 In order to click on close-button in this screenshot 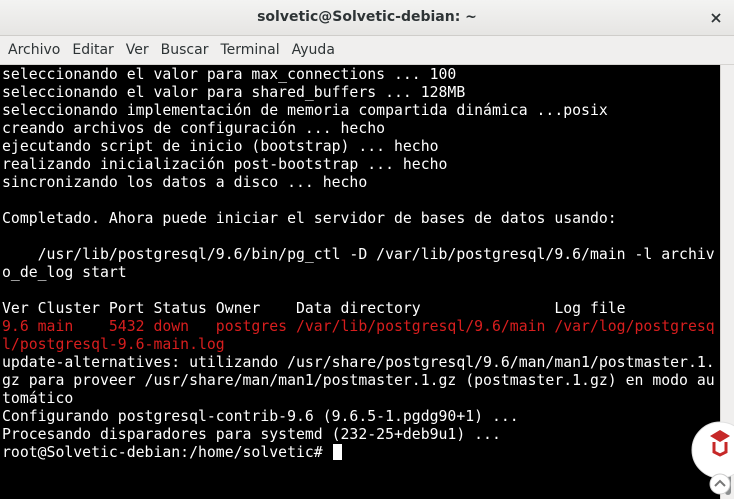, I will do `click(716, 18)`.